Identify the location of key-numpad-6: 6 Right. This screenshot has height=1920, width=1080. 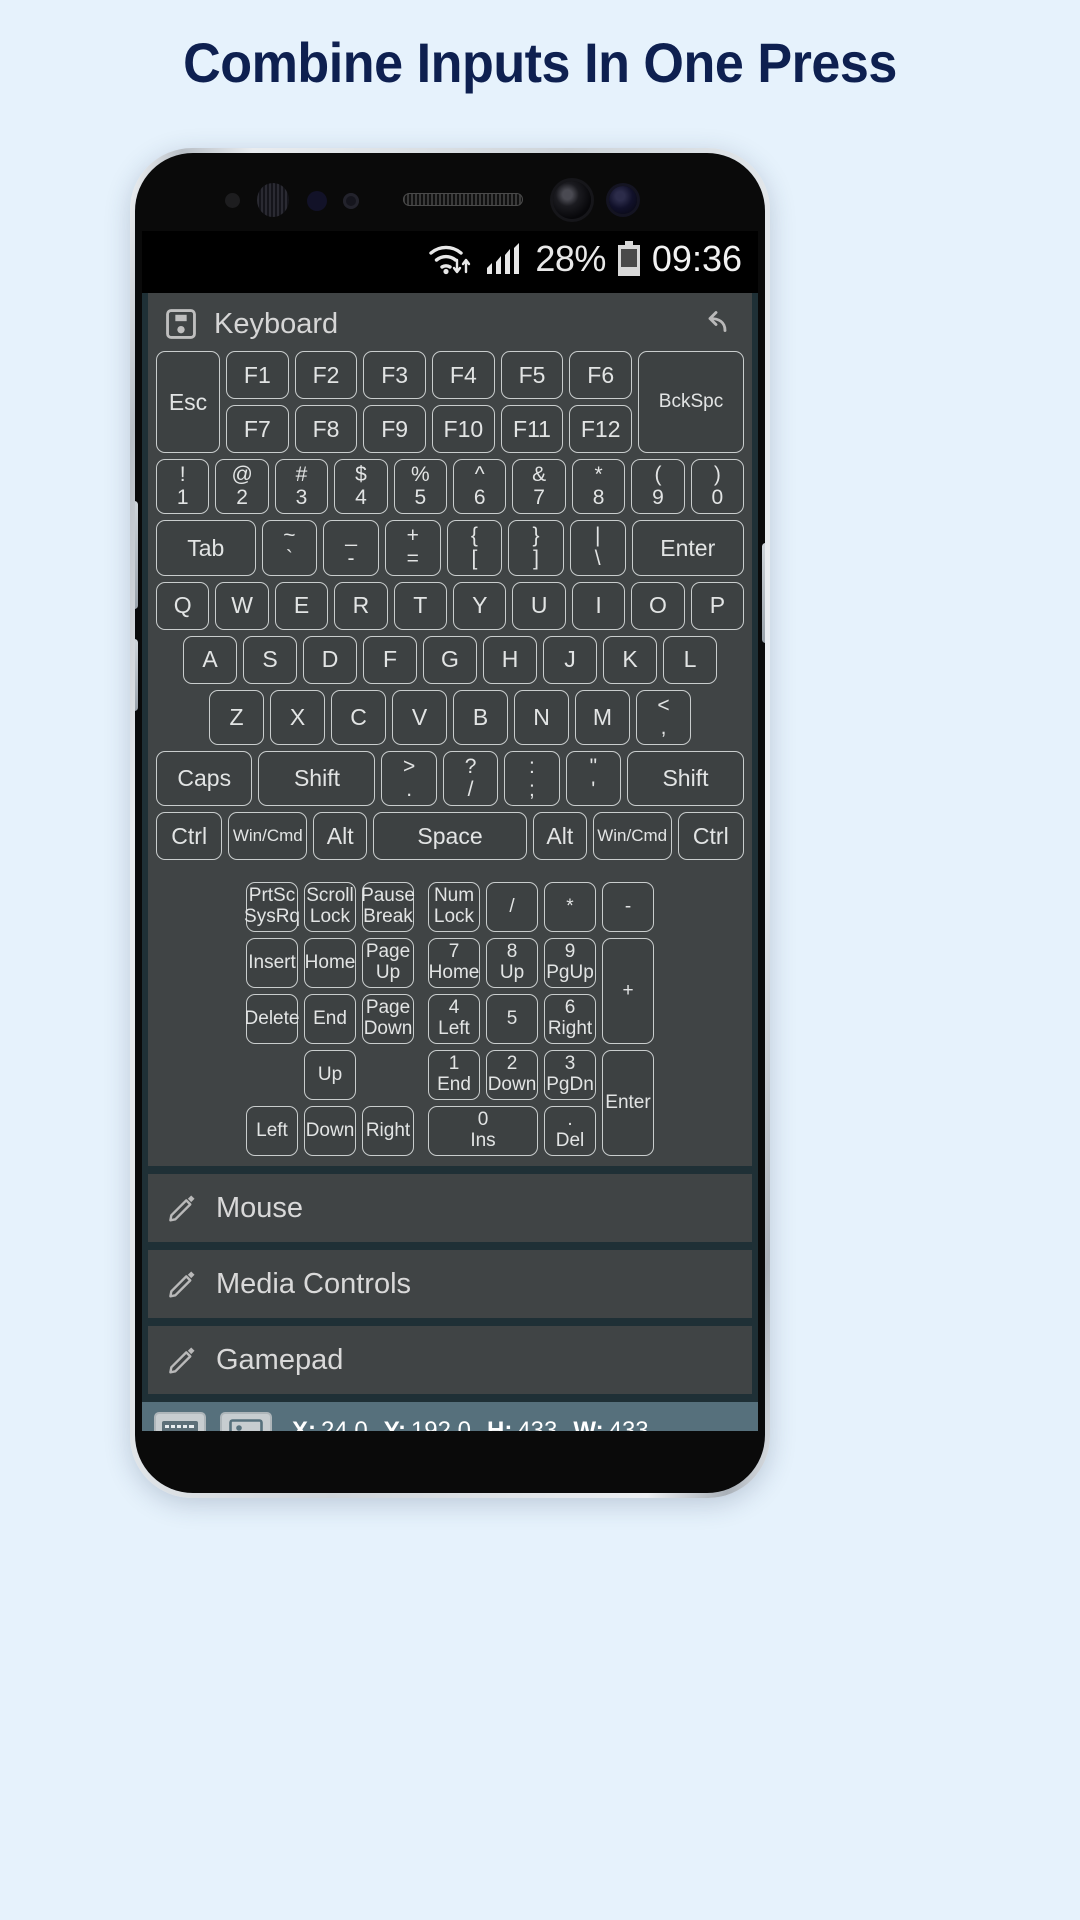
(570, 1019).